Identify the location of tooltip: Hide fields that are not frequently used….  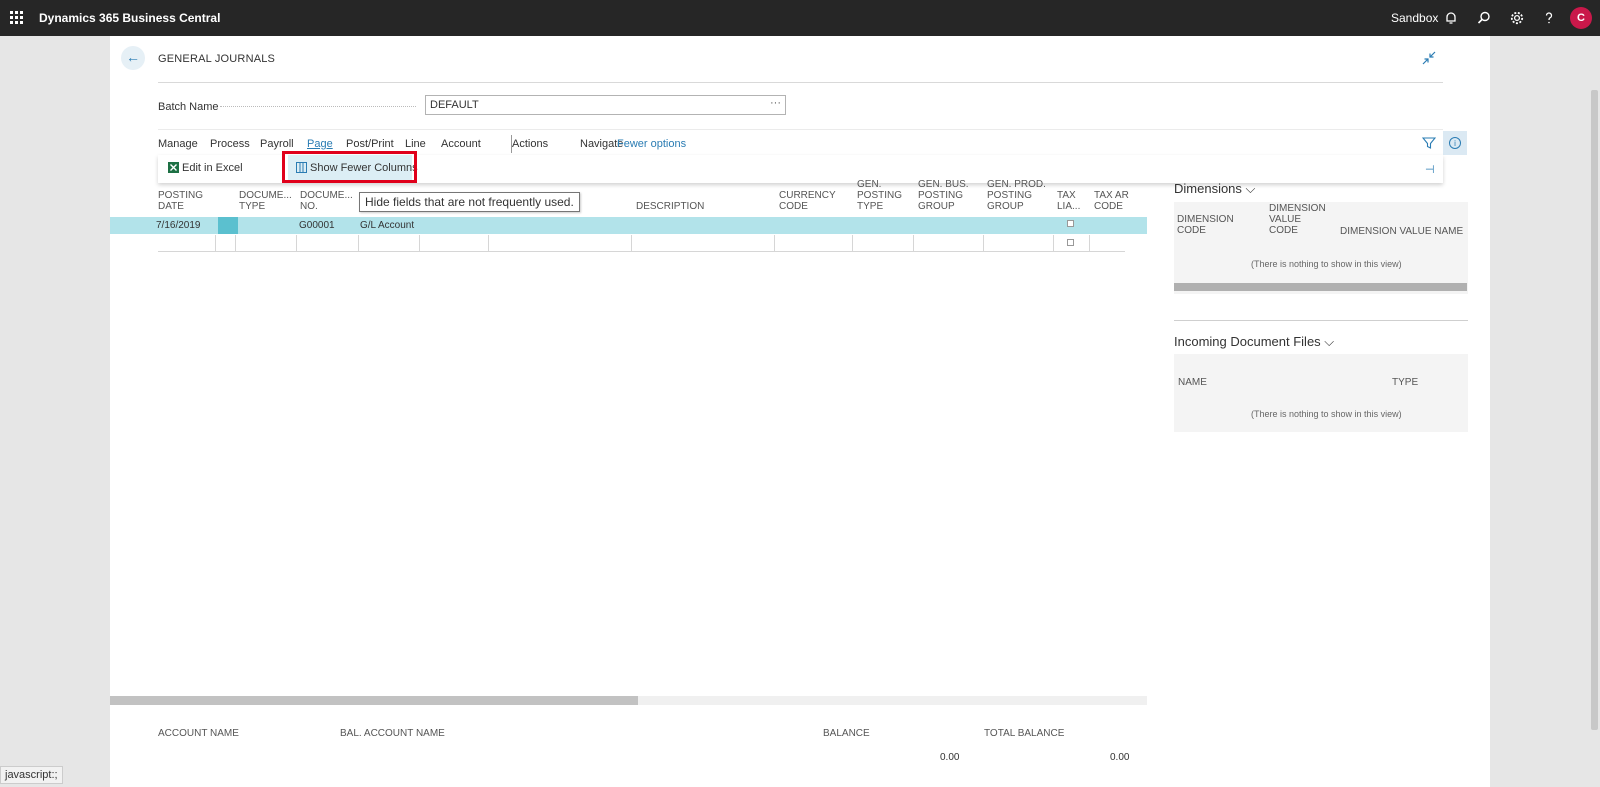
(469, 202).